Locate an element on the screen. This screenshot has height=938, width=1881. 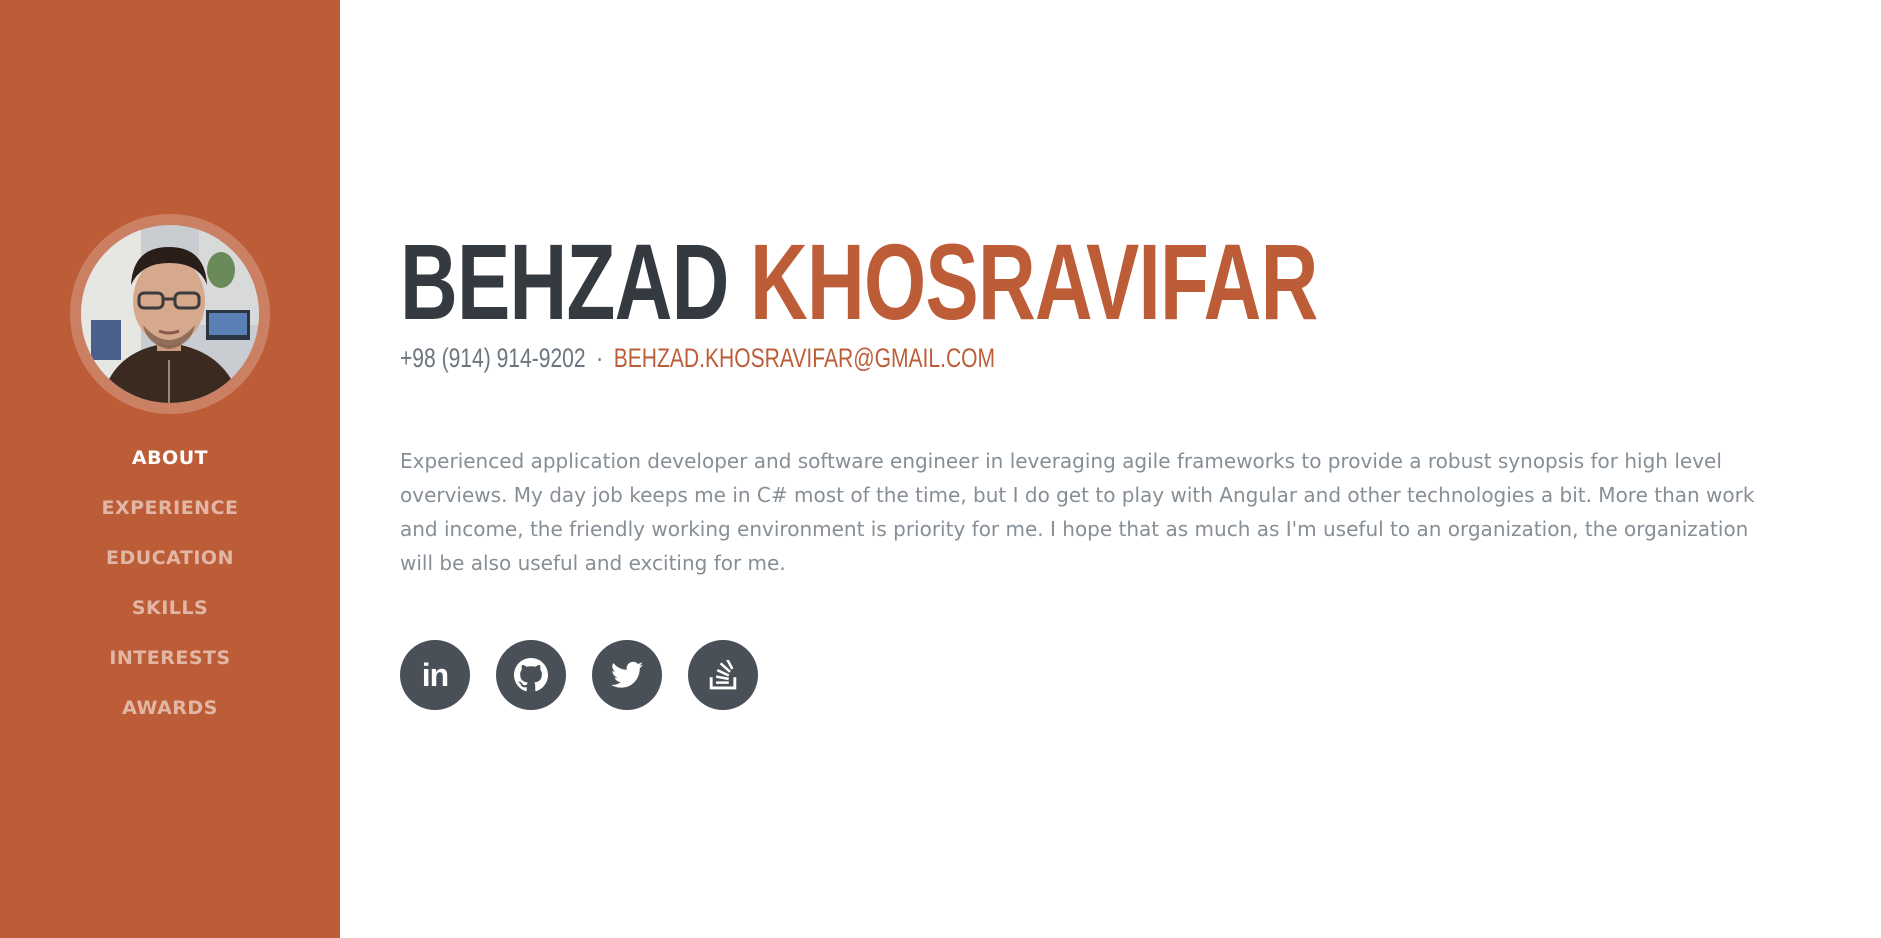
github-icon is located at coordinates (531, 675).